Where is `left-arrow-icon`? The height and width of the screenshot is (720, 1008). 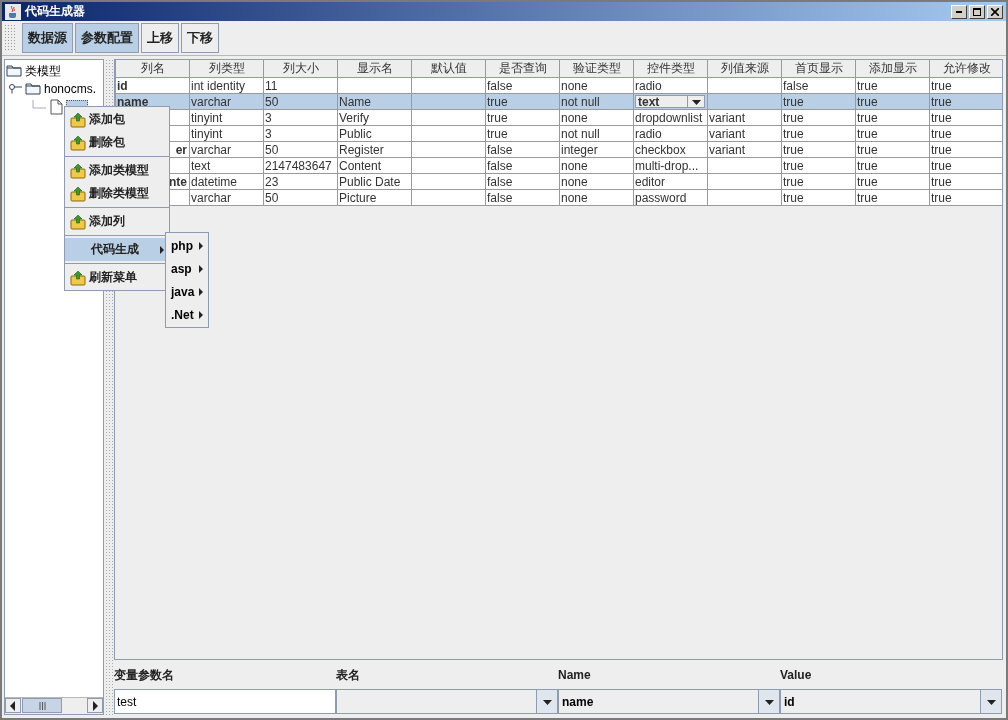
left-arrow-icon is located at coordinates (13, 705).